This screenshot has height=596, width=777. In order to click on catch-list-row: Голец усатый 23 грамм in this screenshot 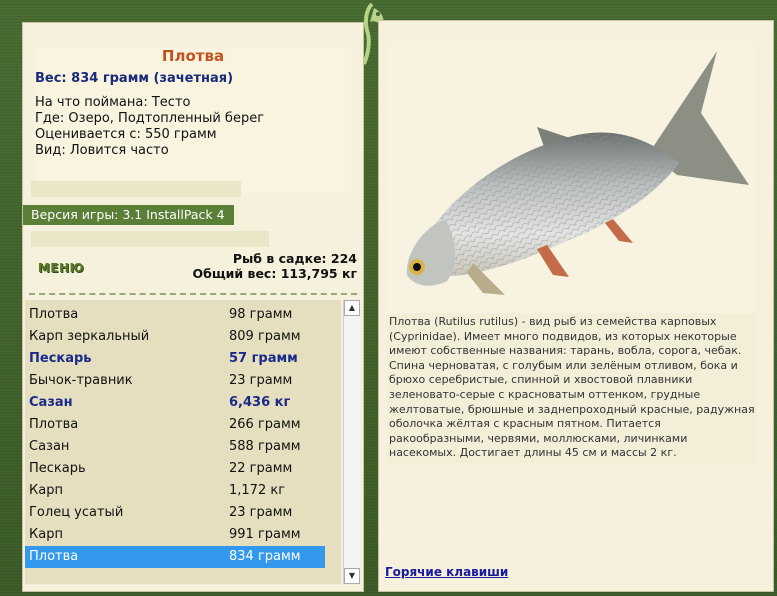, I will do `click(175, 513)`.